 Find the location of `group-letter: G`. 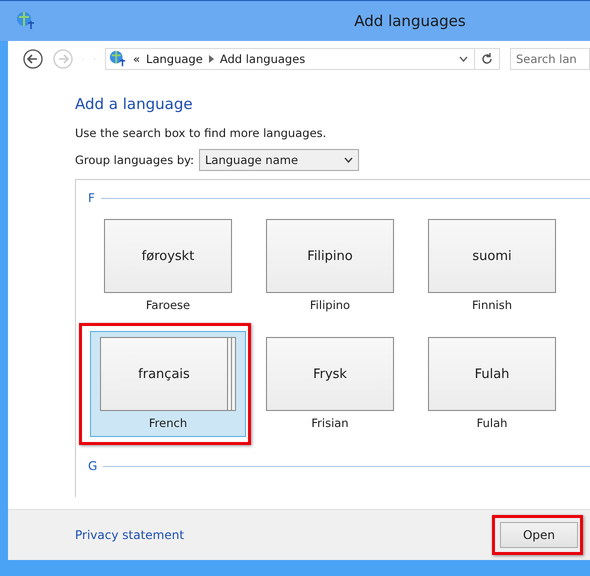

group-letter: G is located at coordinates (93, 466).